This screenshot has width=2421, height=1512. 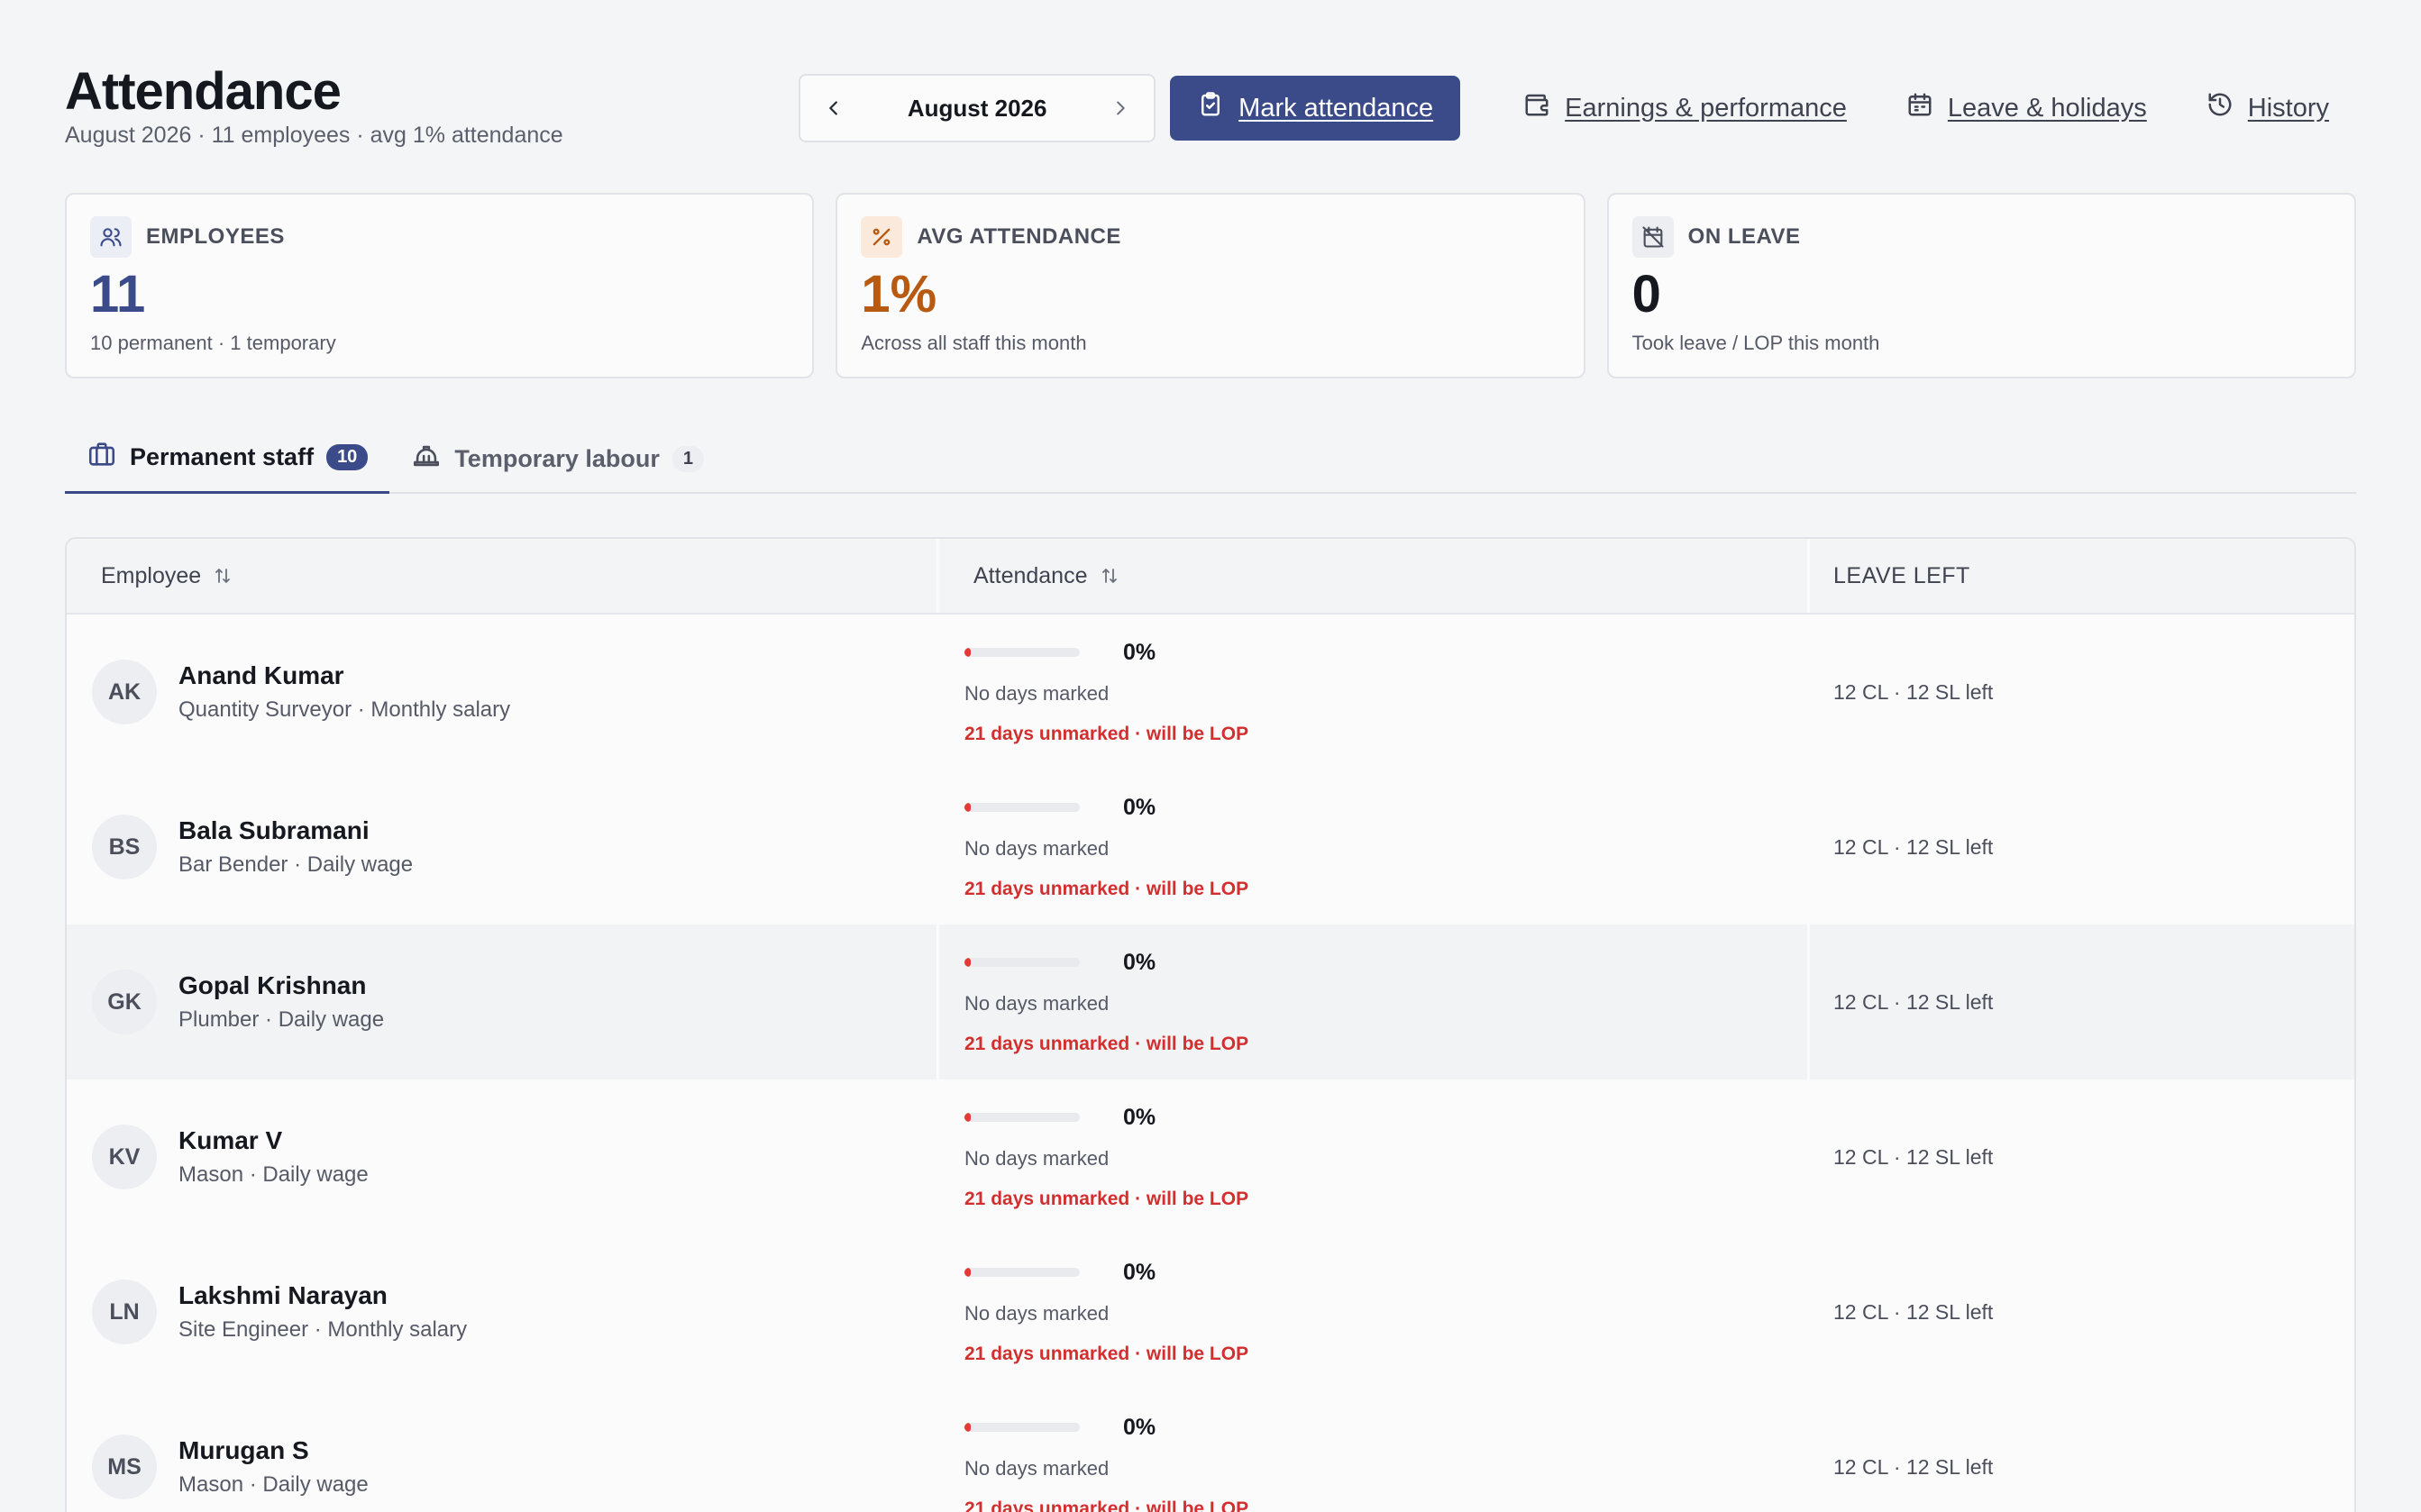 I want to click on leave-holidays-button: Leave & holidays, so click(x=2026, y=108).